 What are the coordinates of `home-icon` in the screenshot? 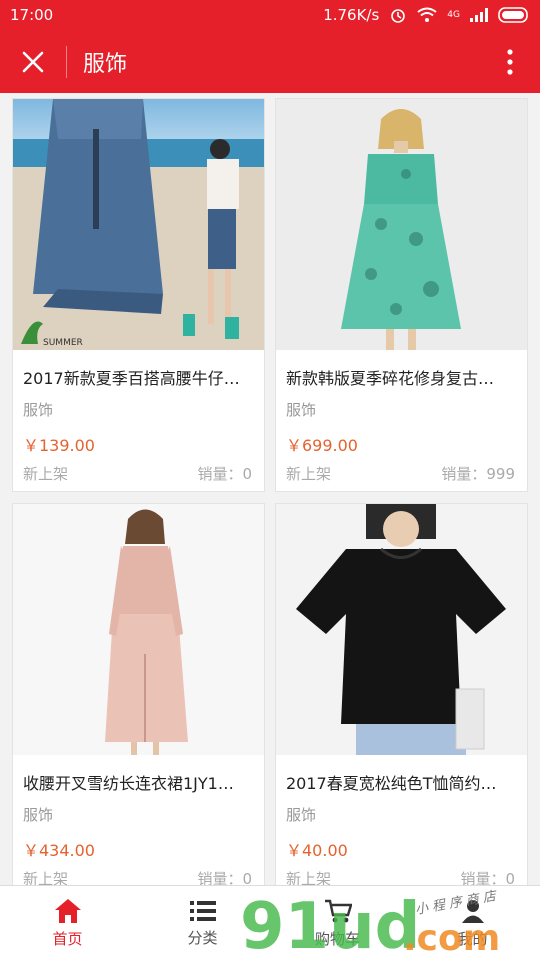 It's located at (67, 910).